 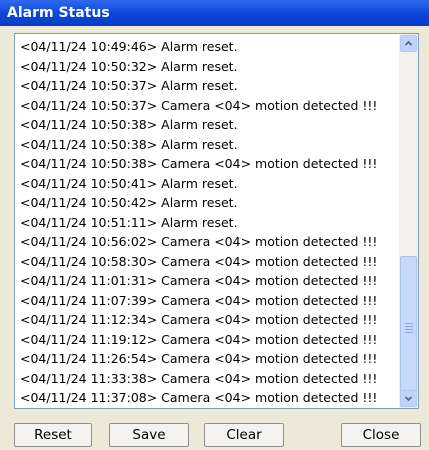 I want to click on log-entry: <04/11/24 10:50:42> Alarm reset., so click(x=129, y=202).